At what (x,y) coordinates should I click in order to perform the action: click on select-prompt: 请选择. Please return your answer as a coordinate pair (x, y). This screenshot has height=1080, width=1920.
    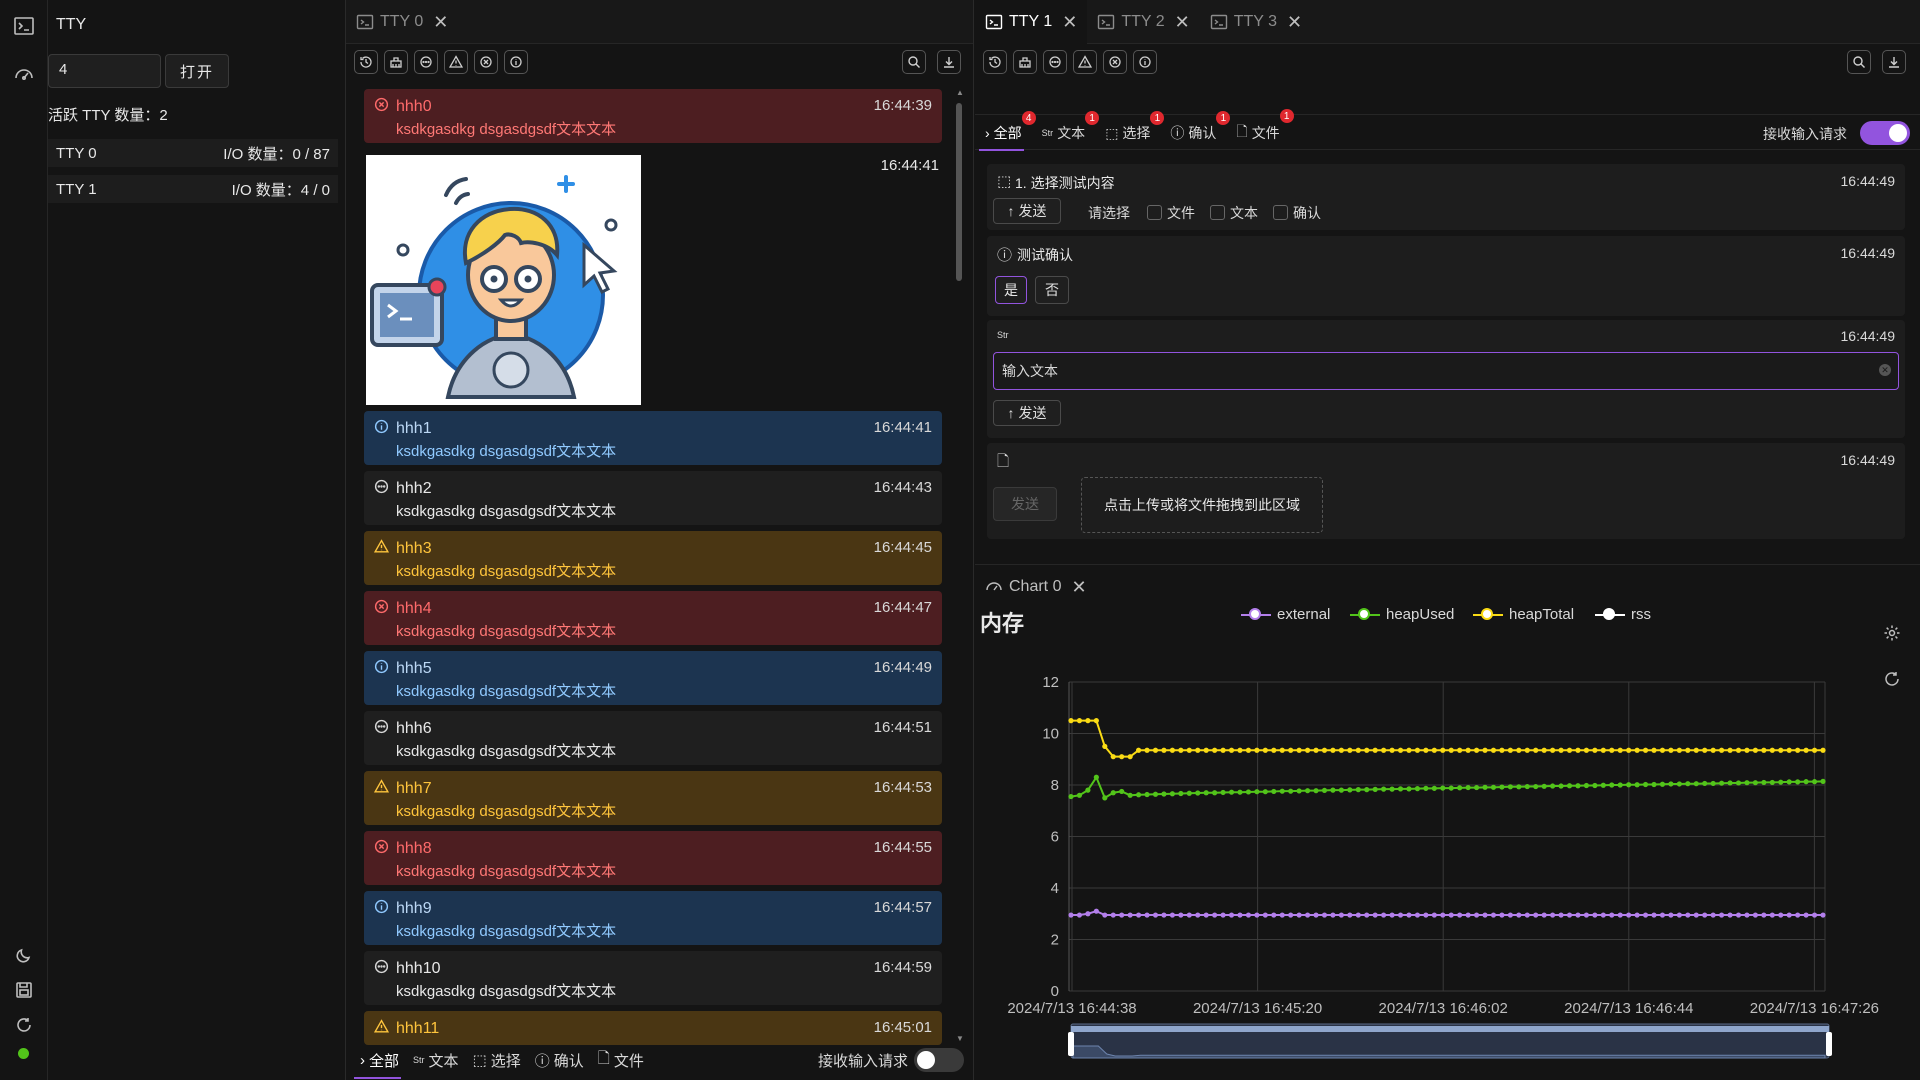
    Looking at the image, I should click on (1109, 213).